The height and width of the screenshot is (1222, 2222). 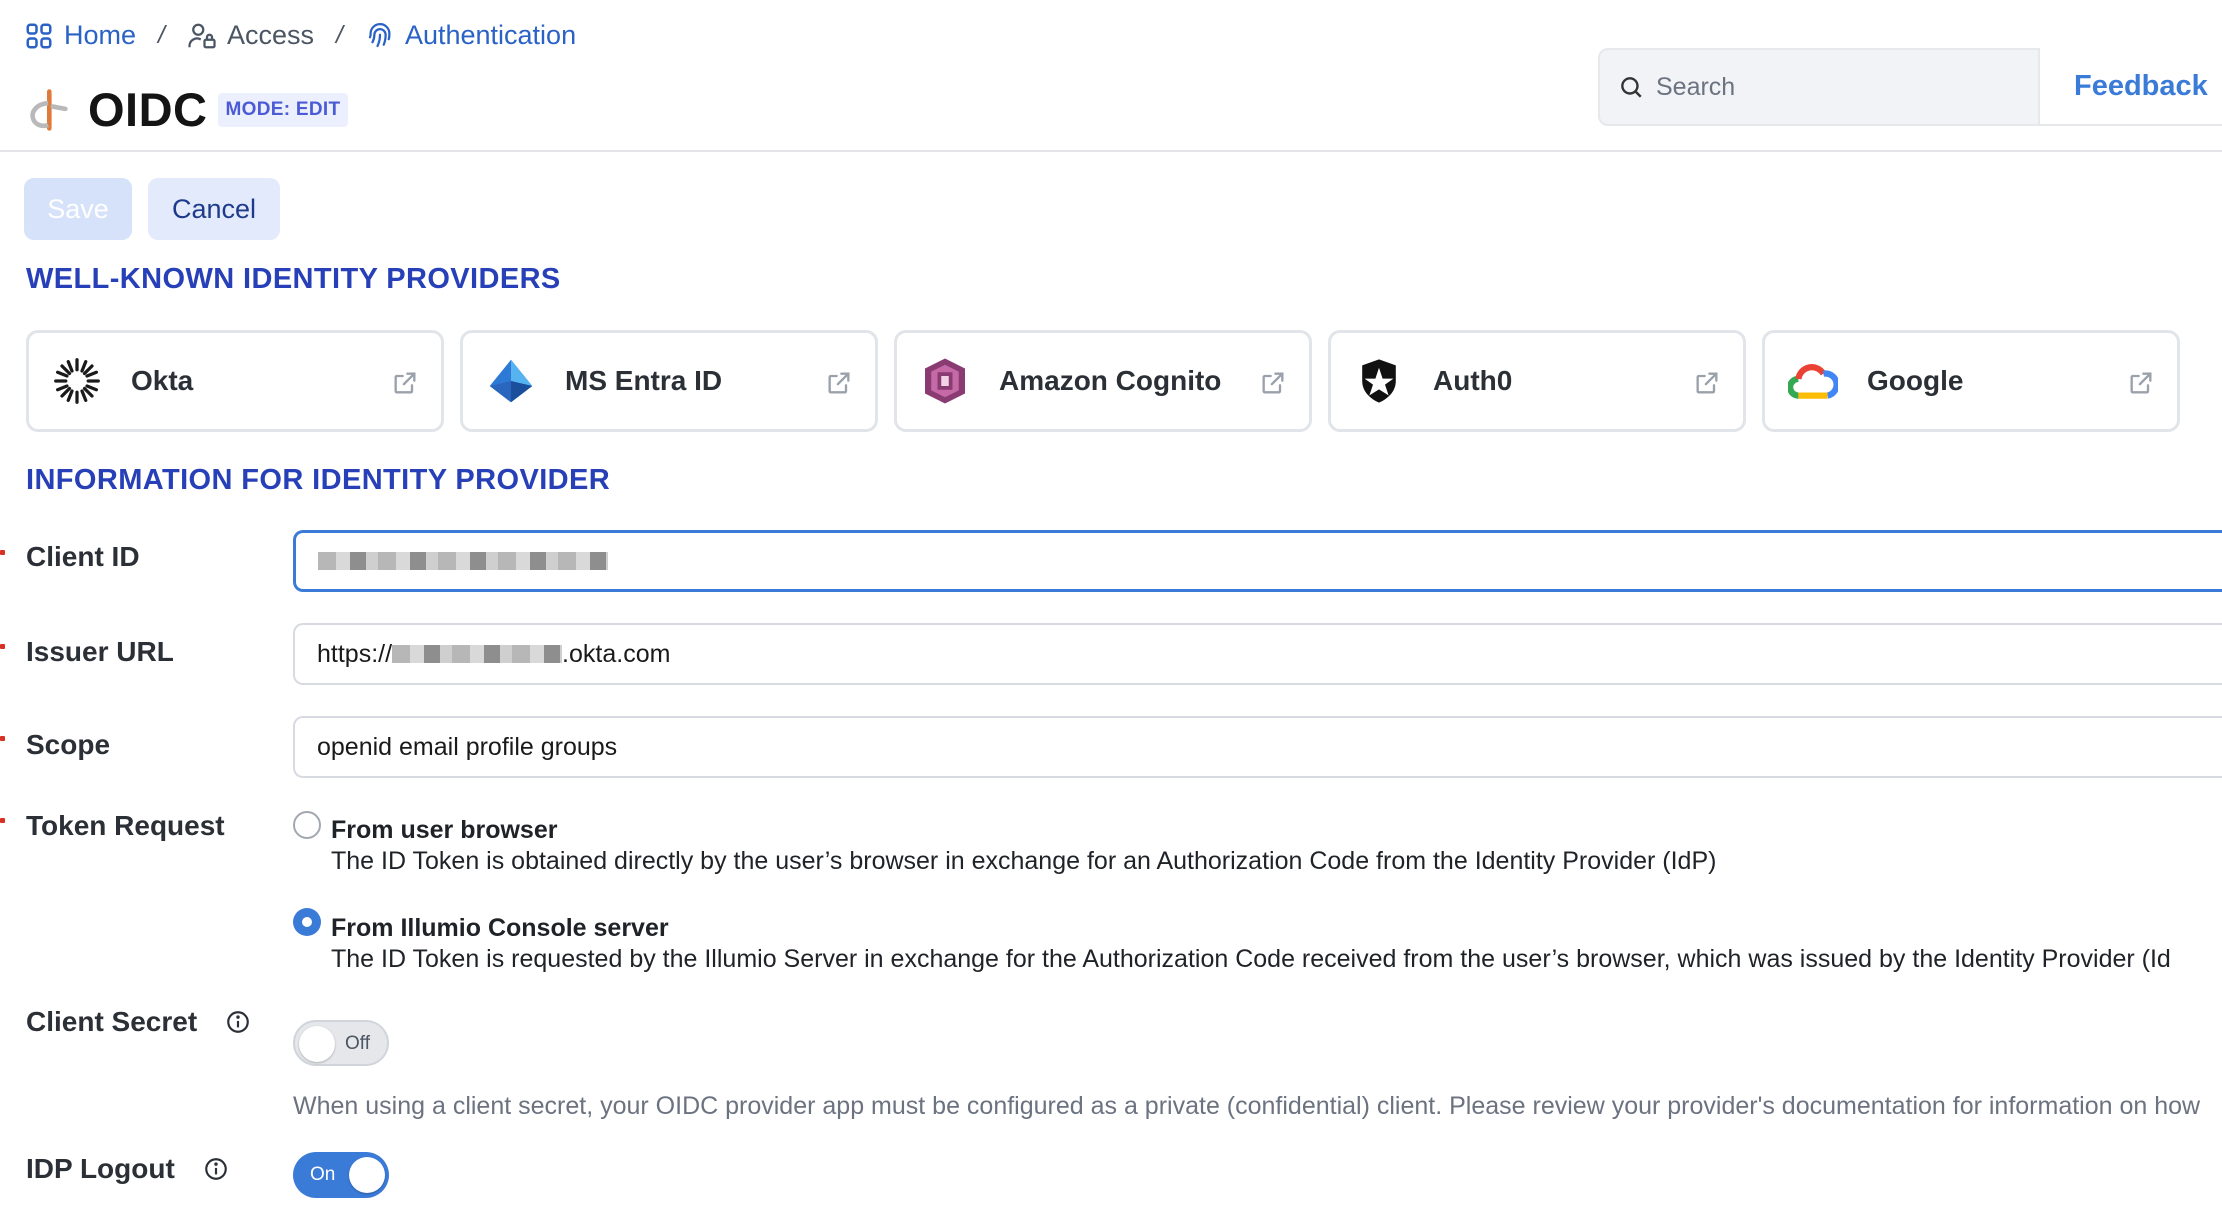 I want to click on provider-name: Google, so click(x=1915, y=380).